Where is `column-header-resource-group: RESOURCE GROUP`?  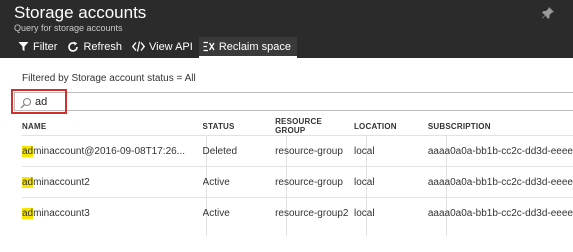
column-header-resource-group: RESOURCE GROUP is located at coordinates (314, 126).